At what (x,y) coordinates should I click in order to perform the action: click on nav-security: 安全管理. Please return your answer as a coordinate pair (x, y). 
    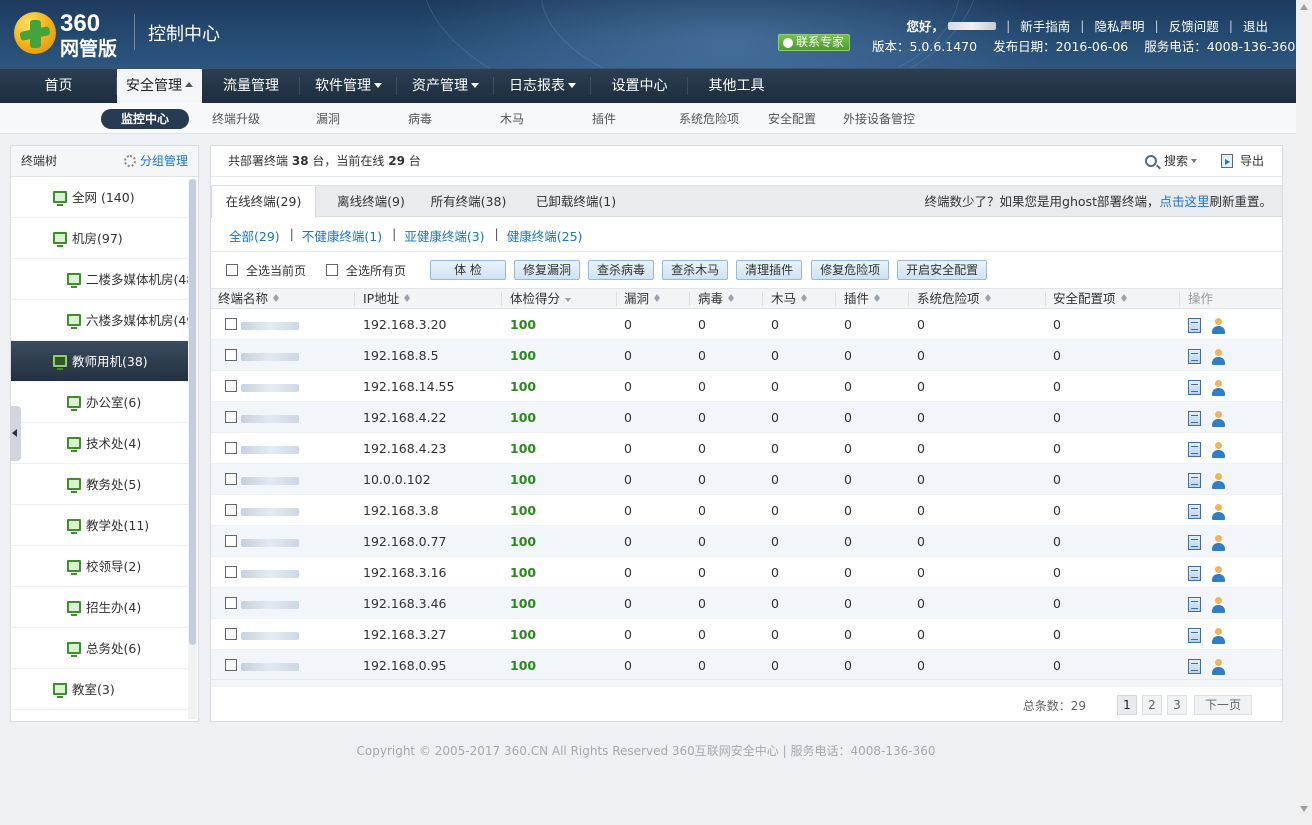
    Looking at the image, I should click on (159, 86).